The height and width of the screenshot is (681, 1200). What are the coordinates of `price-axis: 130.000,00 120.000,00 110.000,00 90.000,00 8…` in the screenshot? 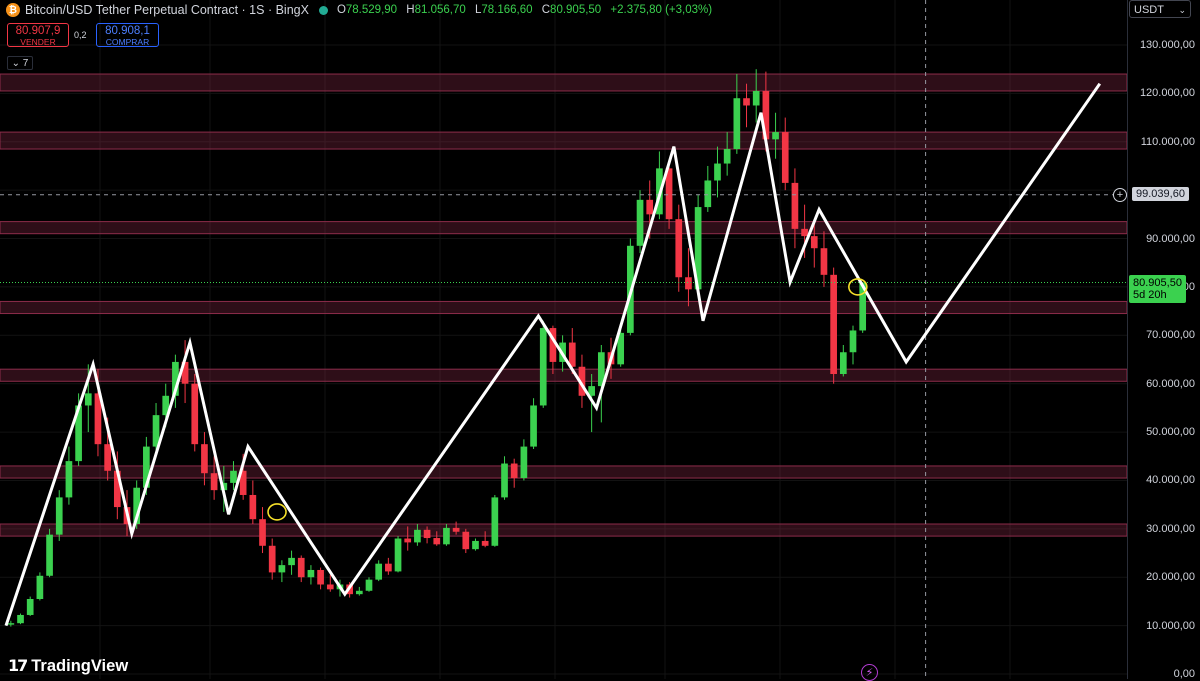 It's located at (1163, 340).